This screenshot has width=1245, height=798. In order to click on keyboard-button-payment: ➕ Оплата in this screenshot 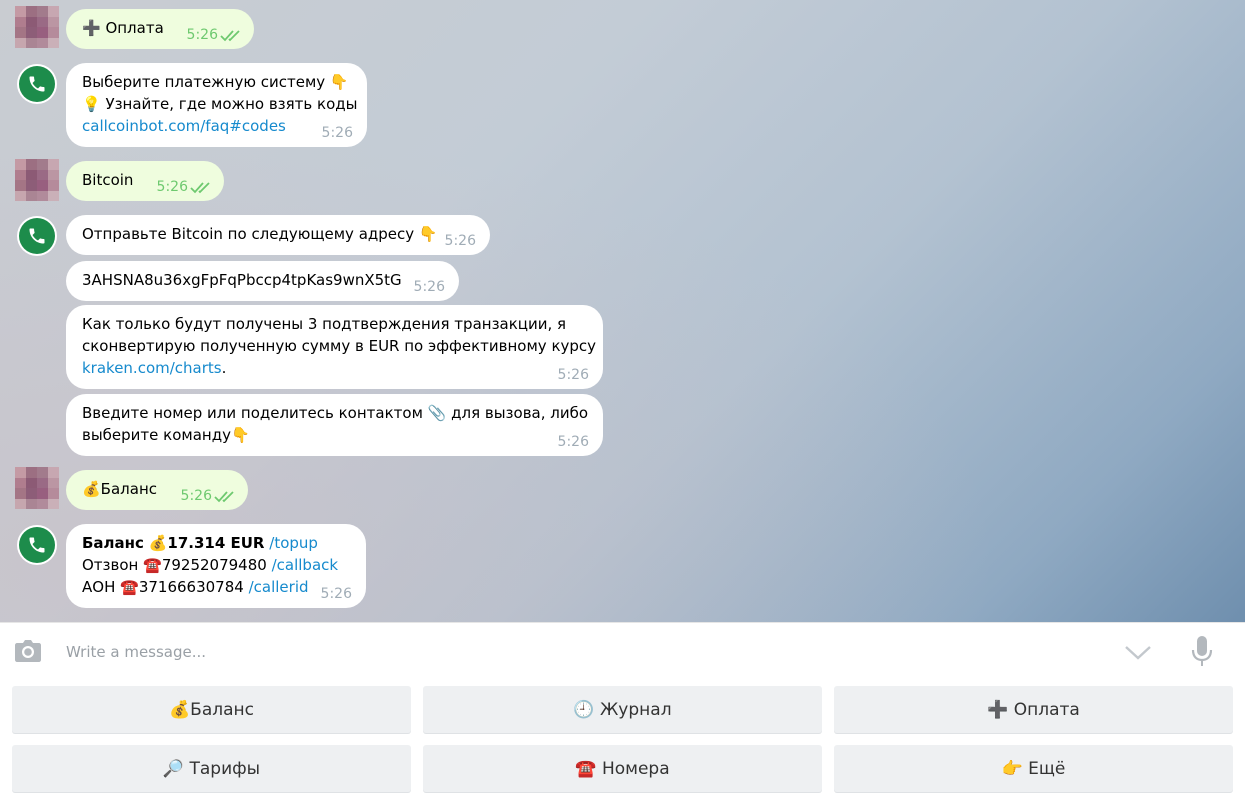, I will do `click(1033, 709)`.